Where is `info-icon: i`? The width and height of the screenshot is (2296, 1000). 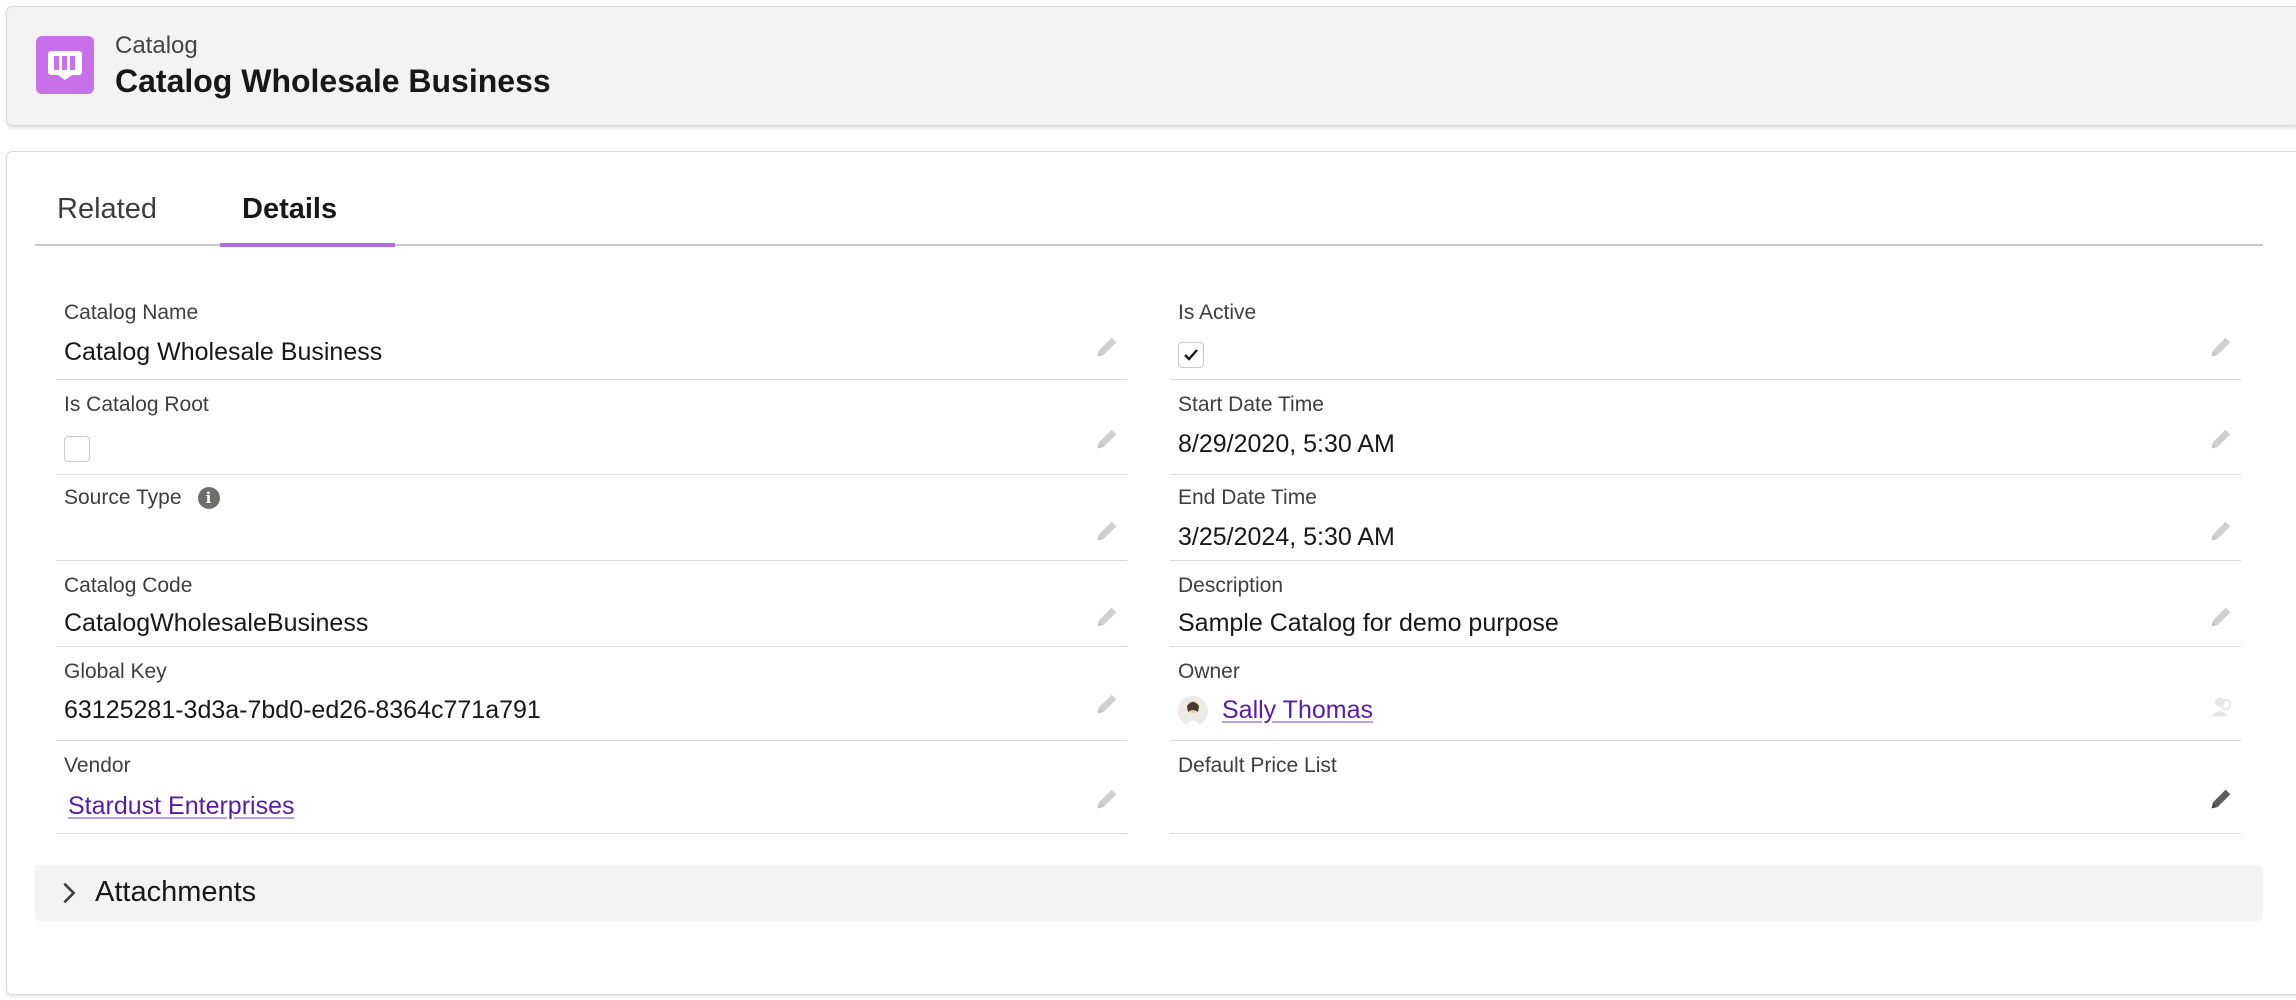
info-icon: i is located at coordinates (208, 498).